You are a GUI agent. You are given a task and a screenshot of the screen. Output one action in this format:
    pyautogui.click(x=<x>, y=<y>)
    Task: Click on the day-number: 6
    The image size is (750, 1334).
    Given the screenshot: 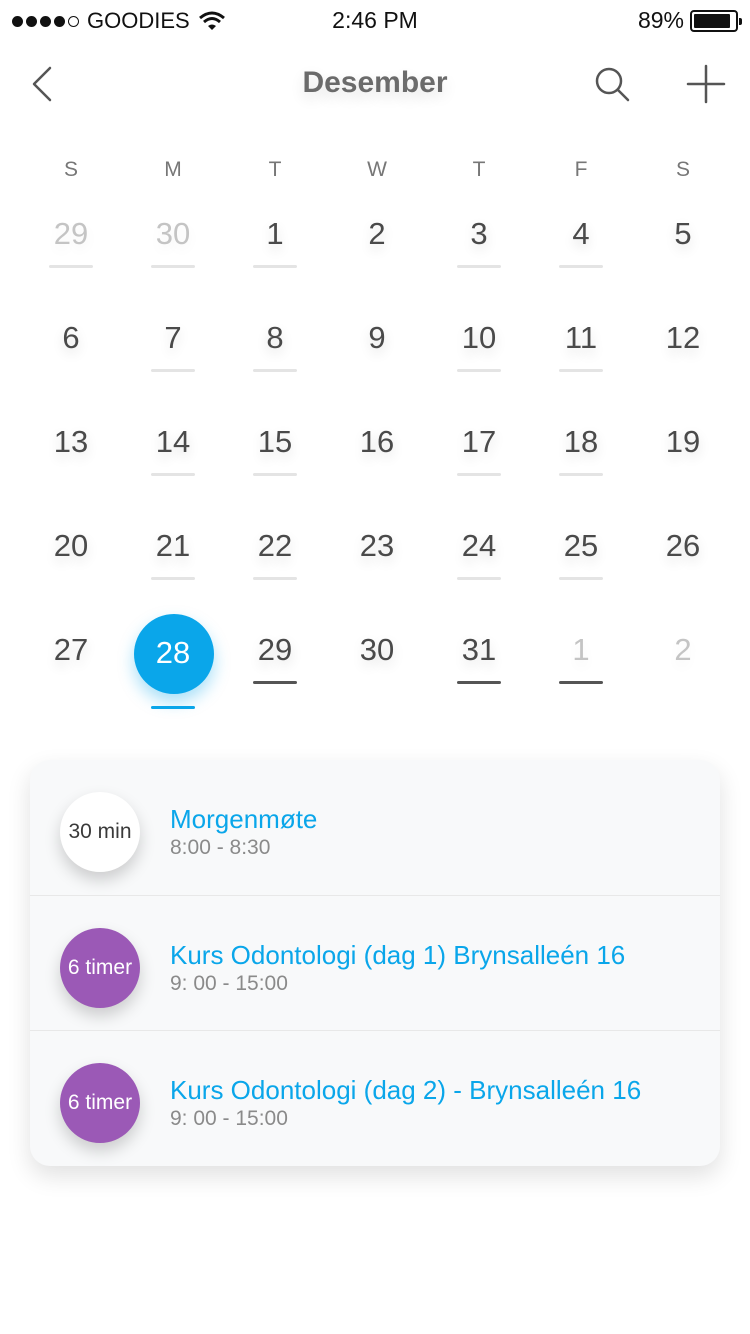 What is the action you would take?
    pyautogui.click(x=71, y=337)
    